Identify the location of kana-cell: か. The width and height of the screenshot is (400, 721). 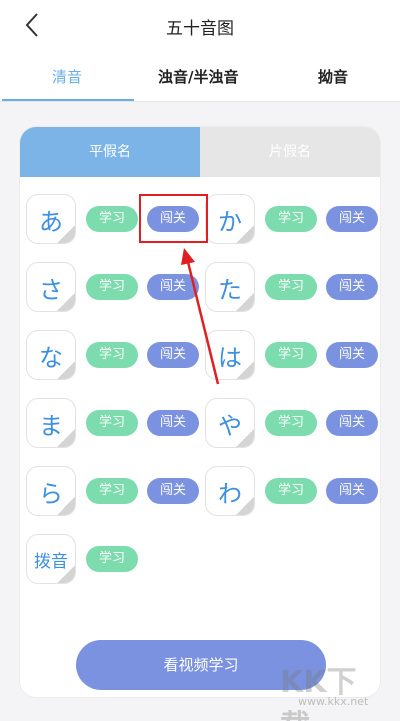
(230, 219).